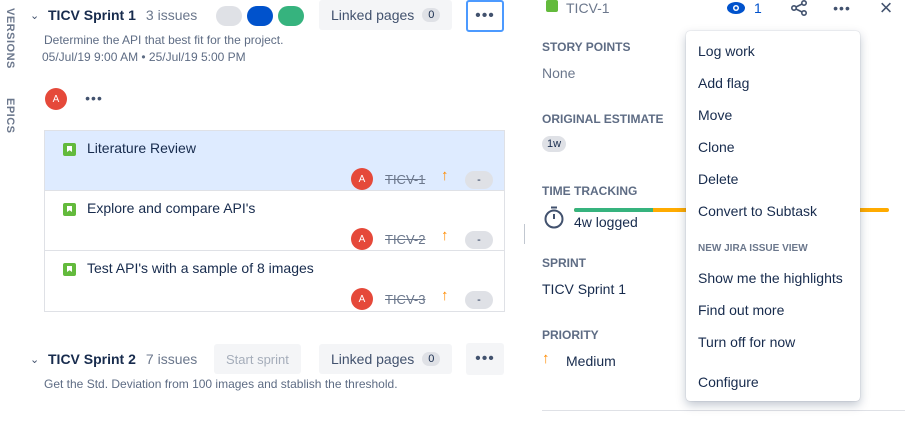 The image size is (911, 426). I want to click on issue-title: Literature Review, so click(141, 148).